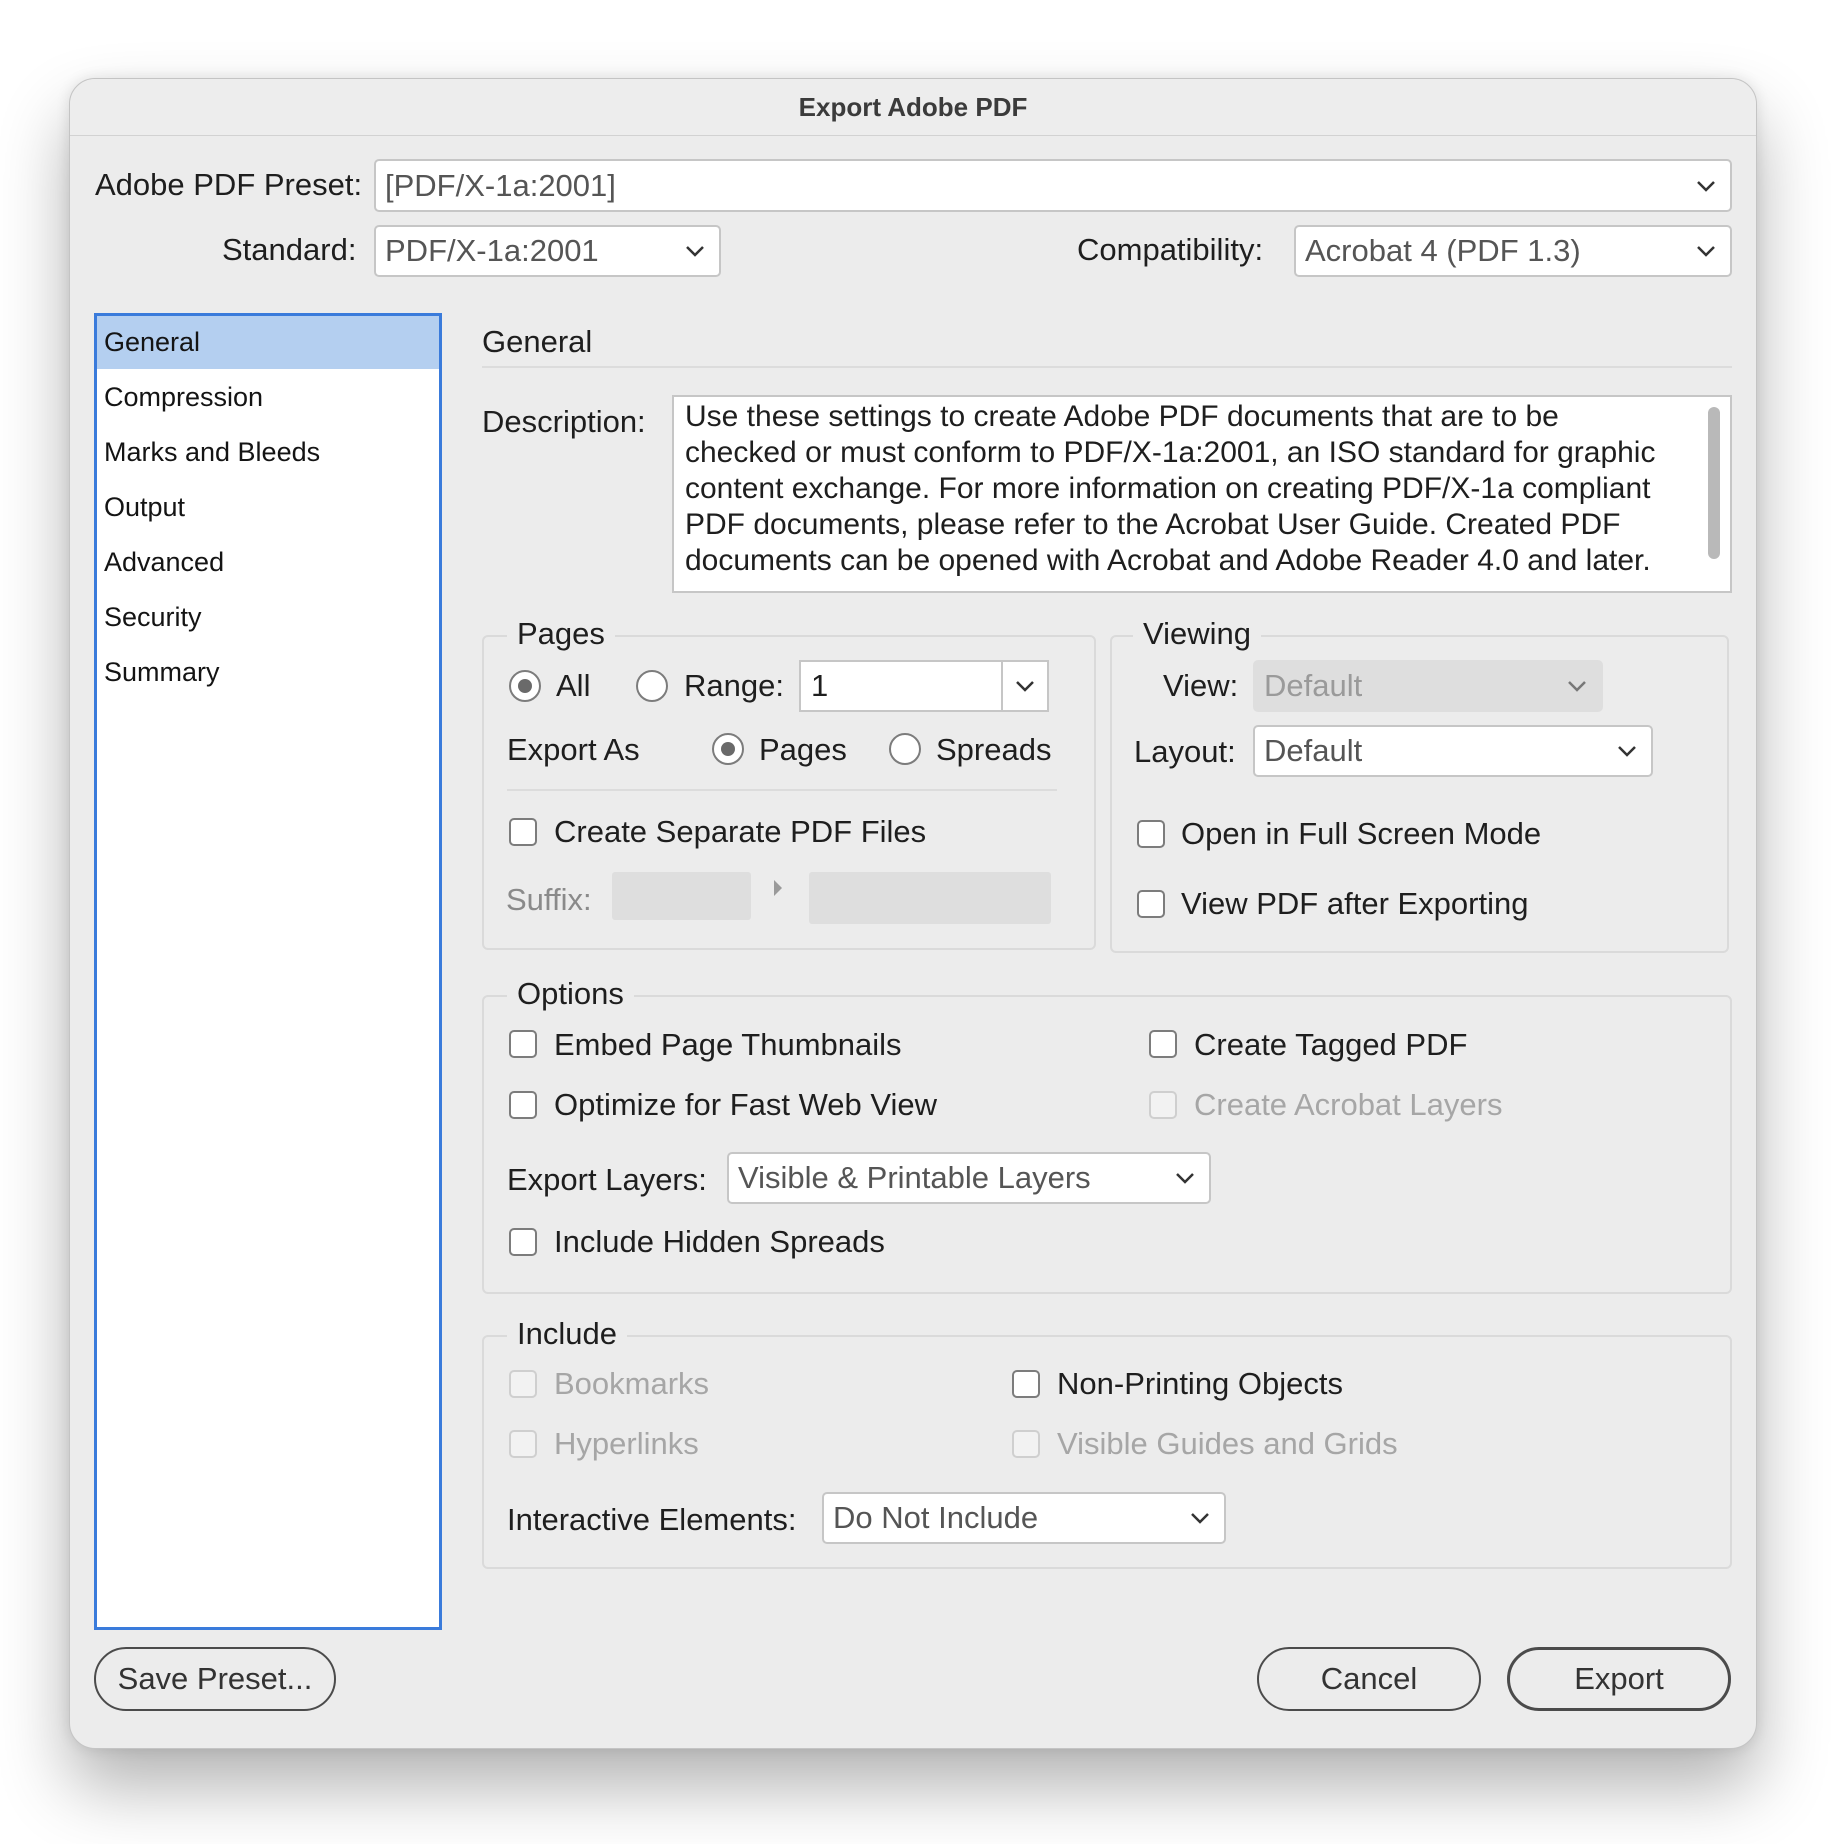  What do you see at coordinates (930, 898) in the screenshot?
I see `suffix-token-field` at bounding box center [930, 898].